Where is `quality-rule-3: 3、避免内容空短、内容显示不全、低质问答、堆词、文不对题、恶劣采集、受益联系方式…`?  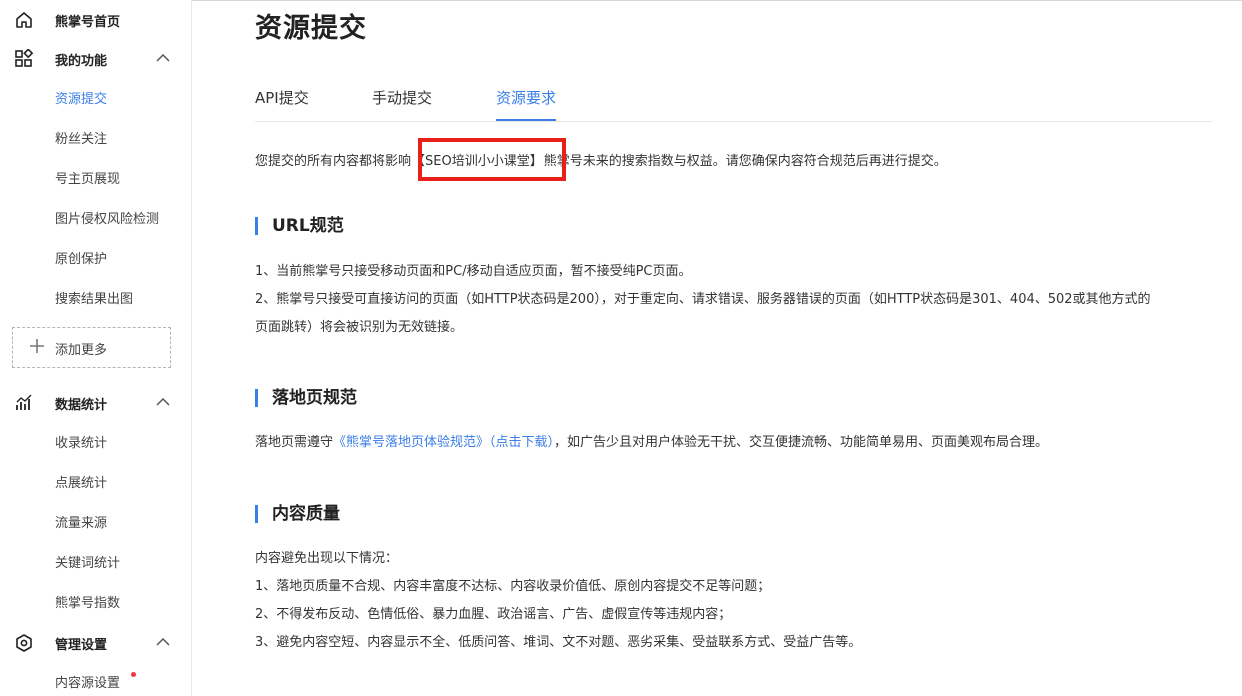 quality-rule-3: 3、避免内容空短、内容显示不全、低质问答、堆词、文不对题、恶劣采集、受益联系方式… is located at coordinates (558, 642).